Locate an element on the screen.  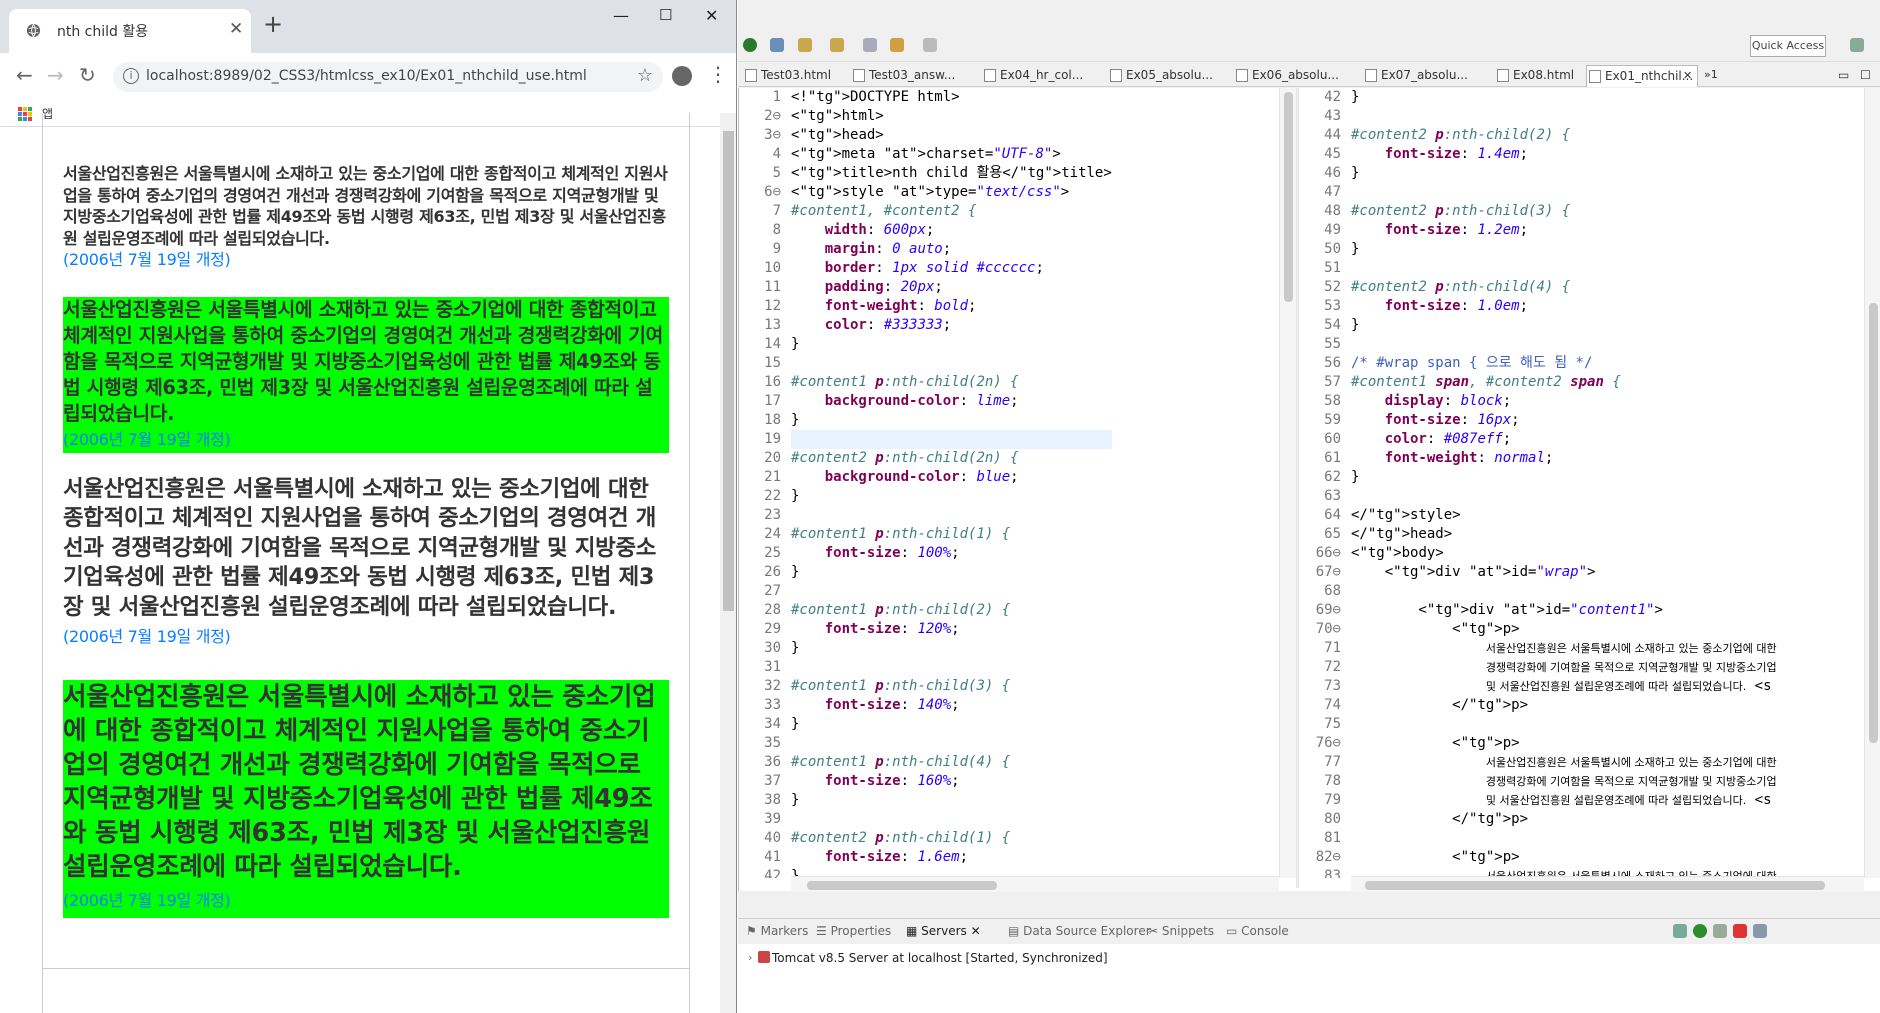
editor-tab-active: Ex01_nthchil... ✕ is located at coordinates (1642, 76).